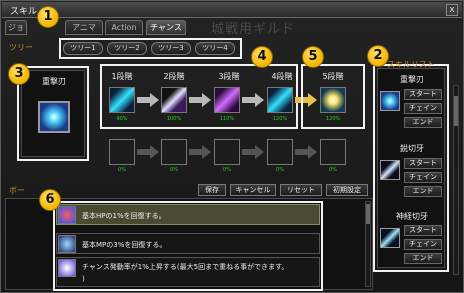  Describe the element at coordinates (227, 119) in the screenshot. I see `stage-3-percent: 110%` at that location.